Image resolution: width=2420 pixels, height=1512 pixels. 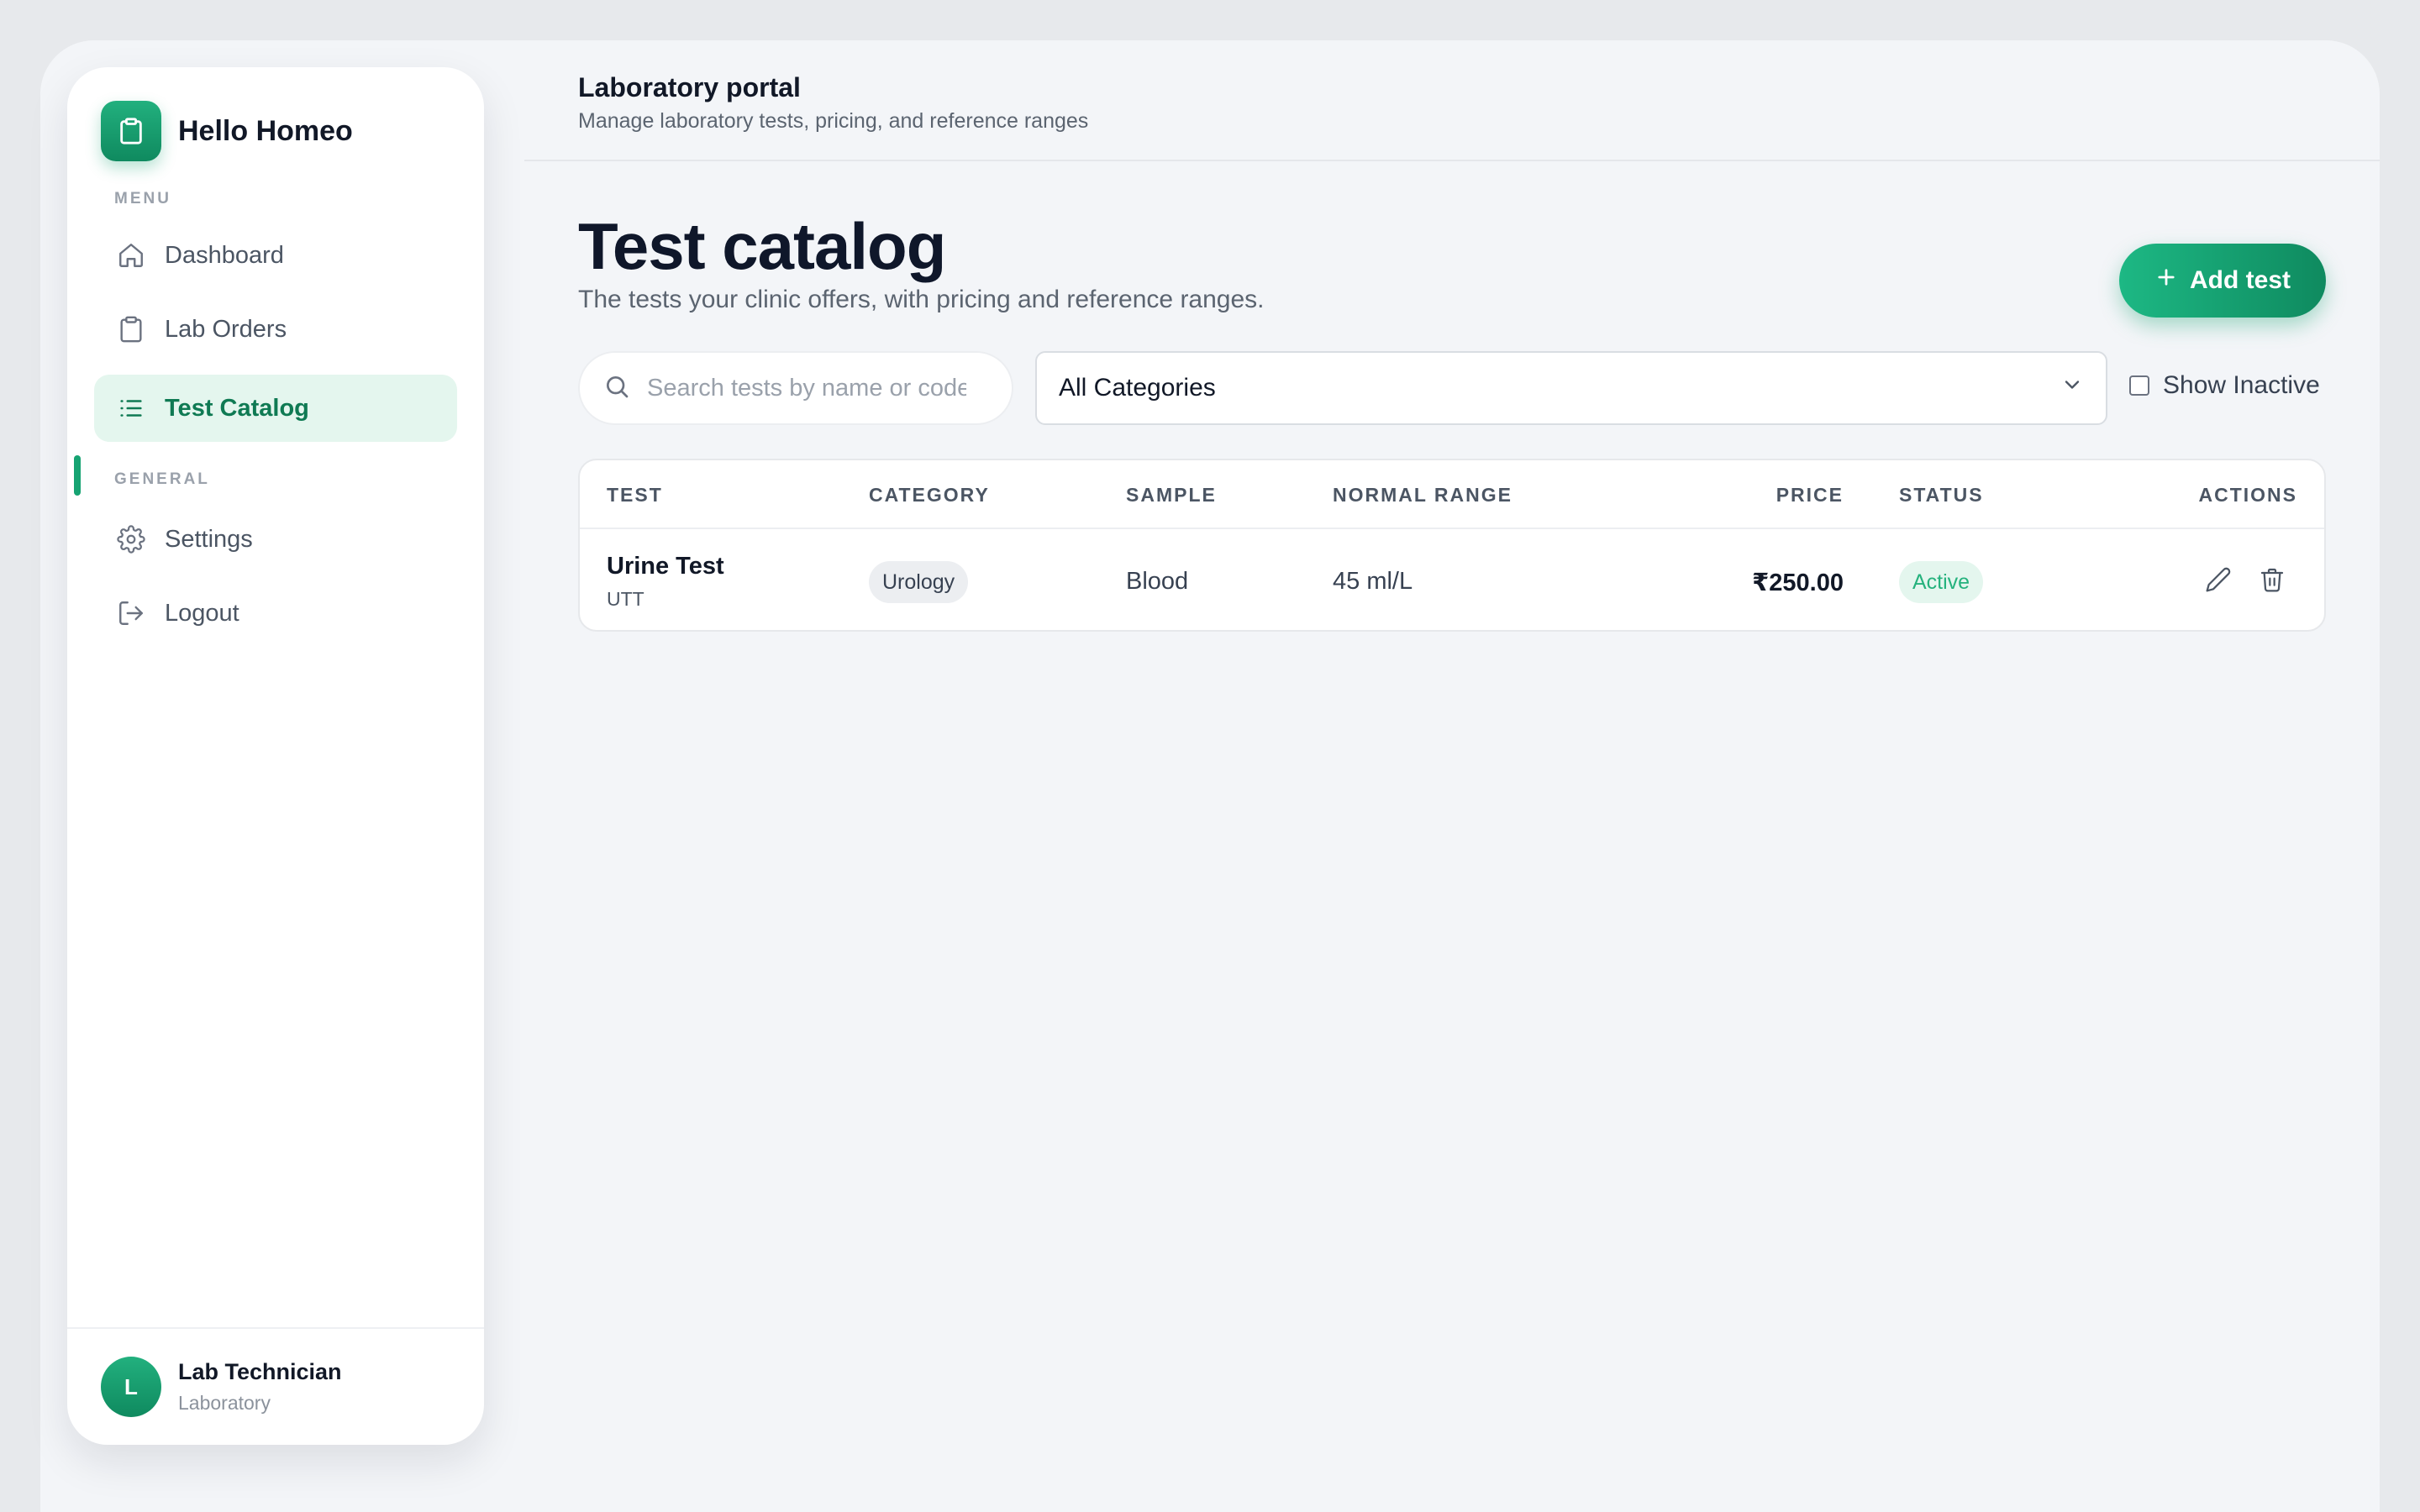 I want to click on trash-icon, so click(x=2272, y=581).